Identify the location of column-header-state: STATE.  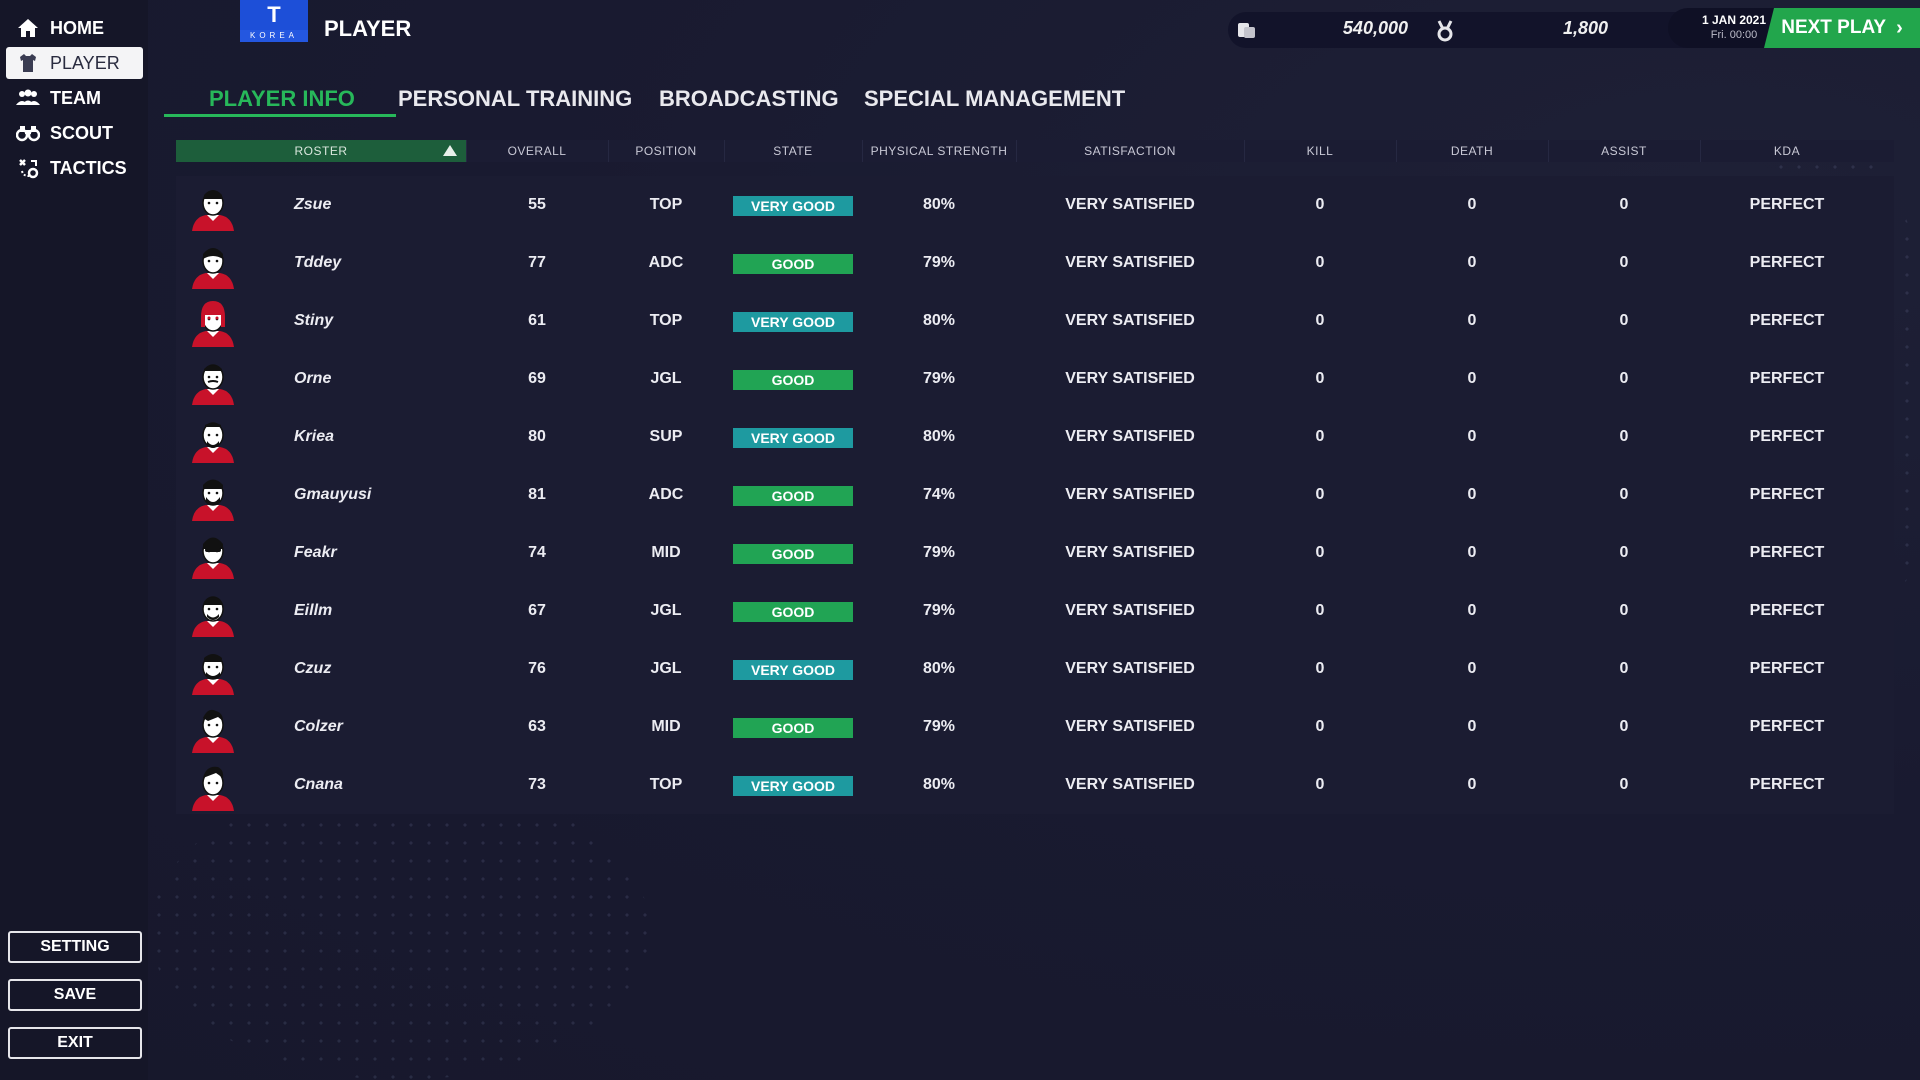
(793, 151).